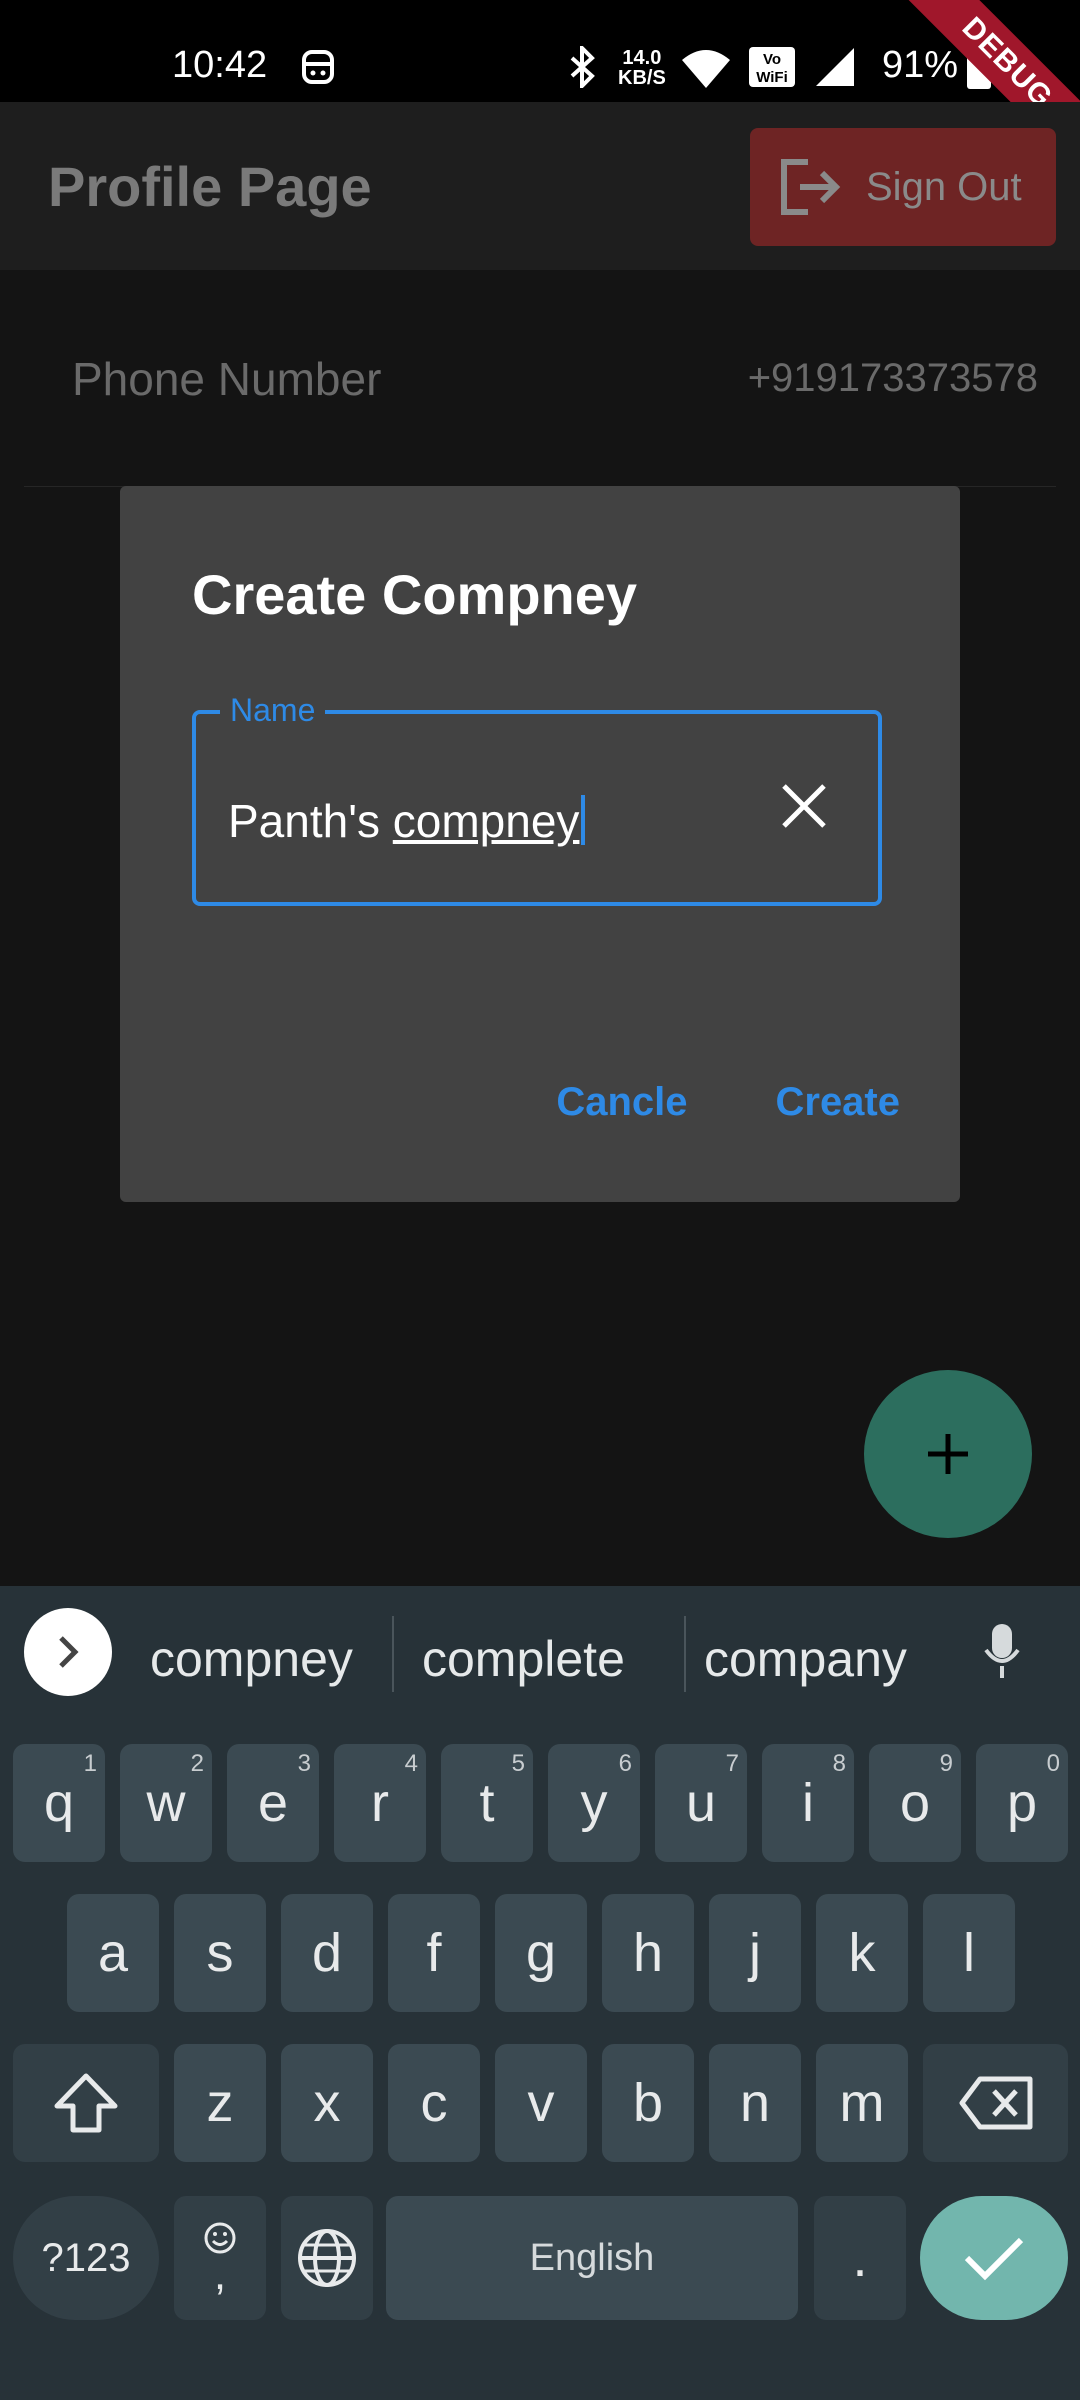  I want to click on key-t-hint: 5, so click(518, 1763).